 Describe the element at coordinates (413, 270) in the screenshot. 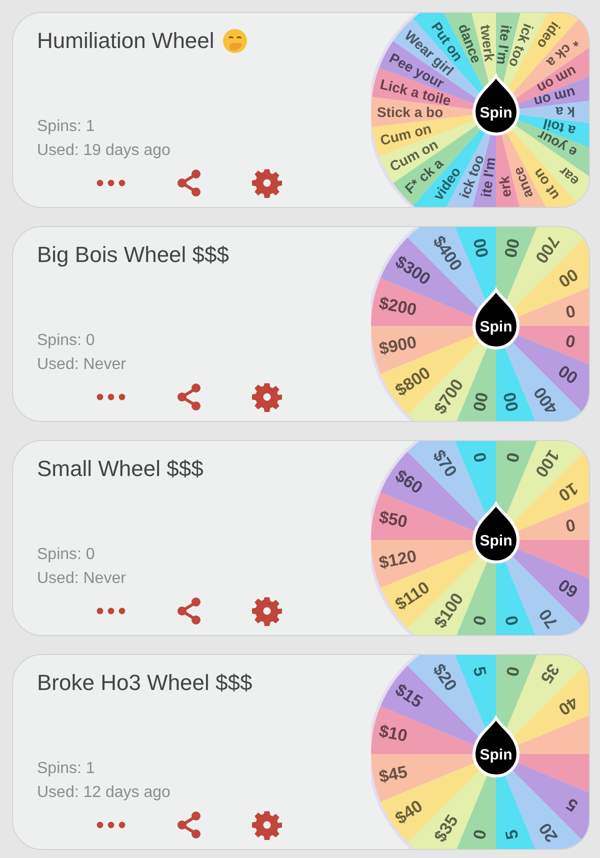

I see `wheel-label: $300` at that location.